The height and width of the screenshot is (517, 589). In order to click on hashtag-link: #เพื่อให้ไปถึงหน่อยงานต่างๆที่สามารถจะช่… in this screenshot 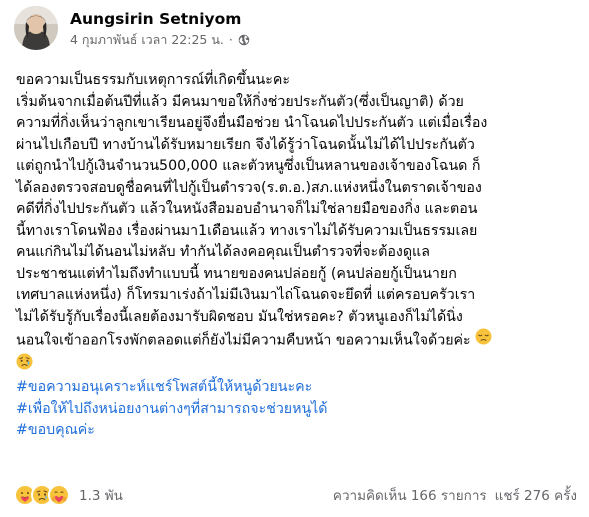, I will do `click(172, 409)`.